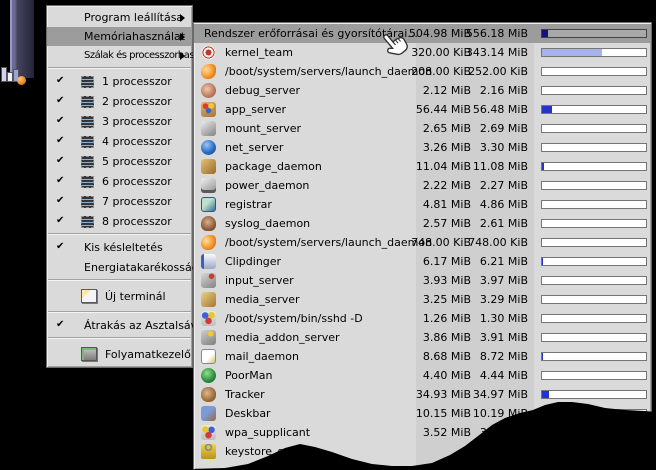 The width and height of the screenshot is (656, 470). What do you see at coordinates (446, 375) in the screenshot?
I see `memory-value-1: 4.40 MiB` at bounding box center [446, 375].